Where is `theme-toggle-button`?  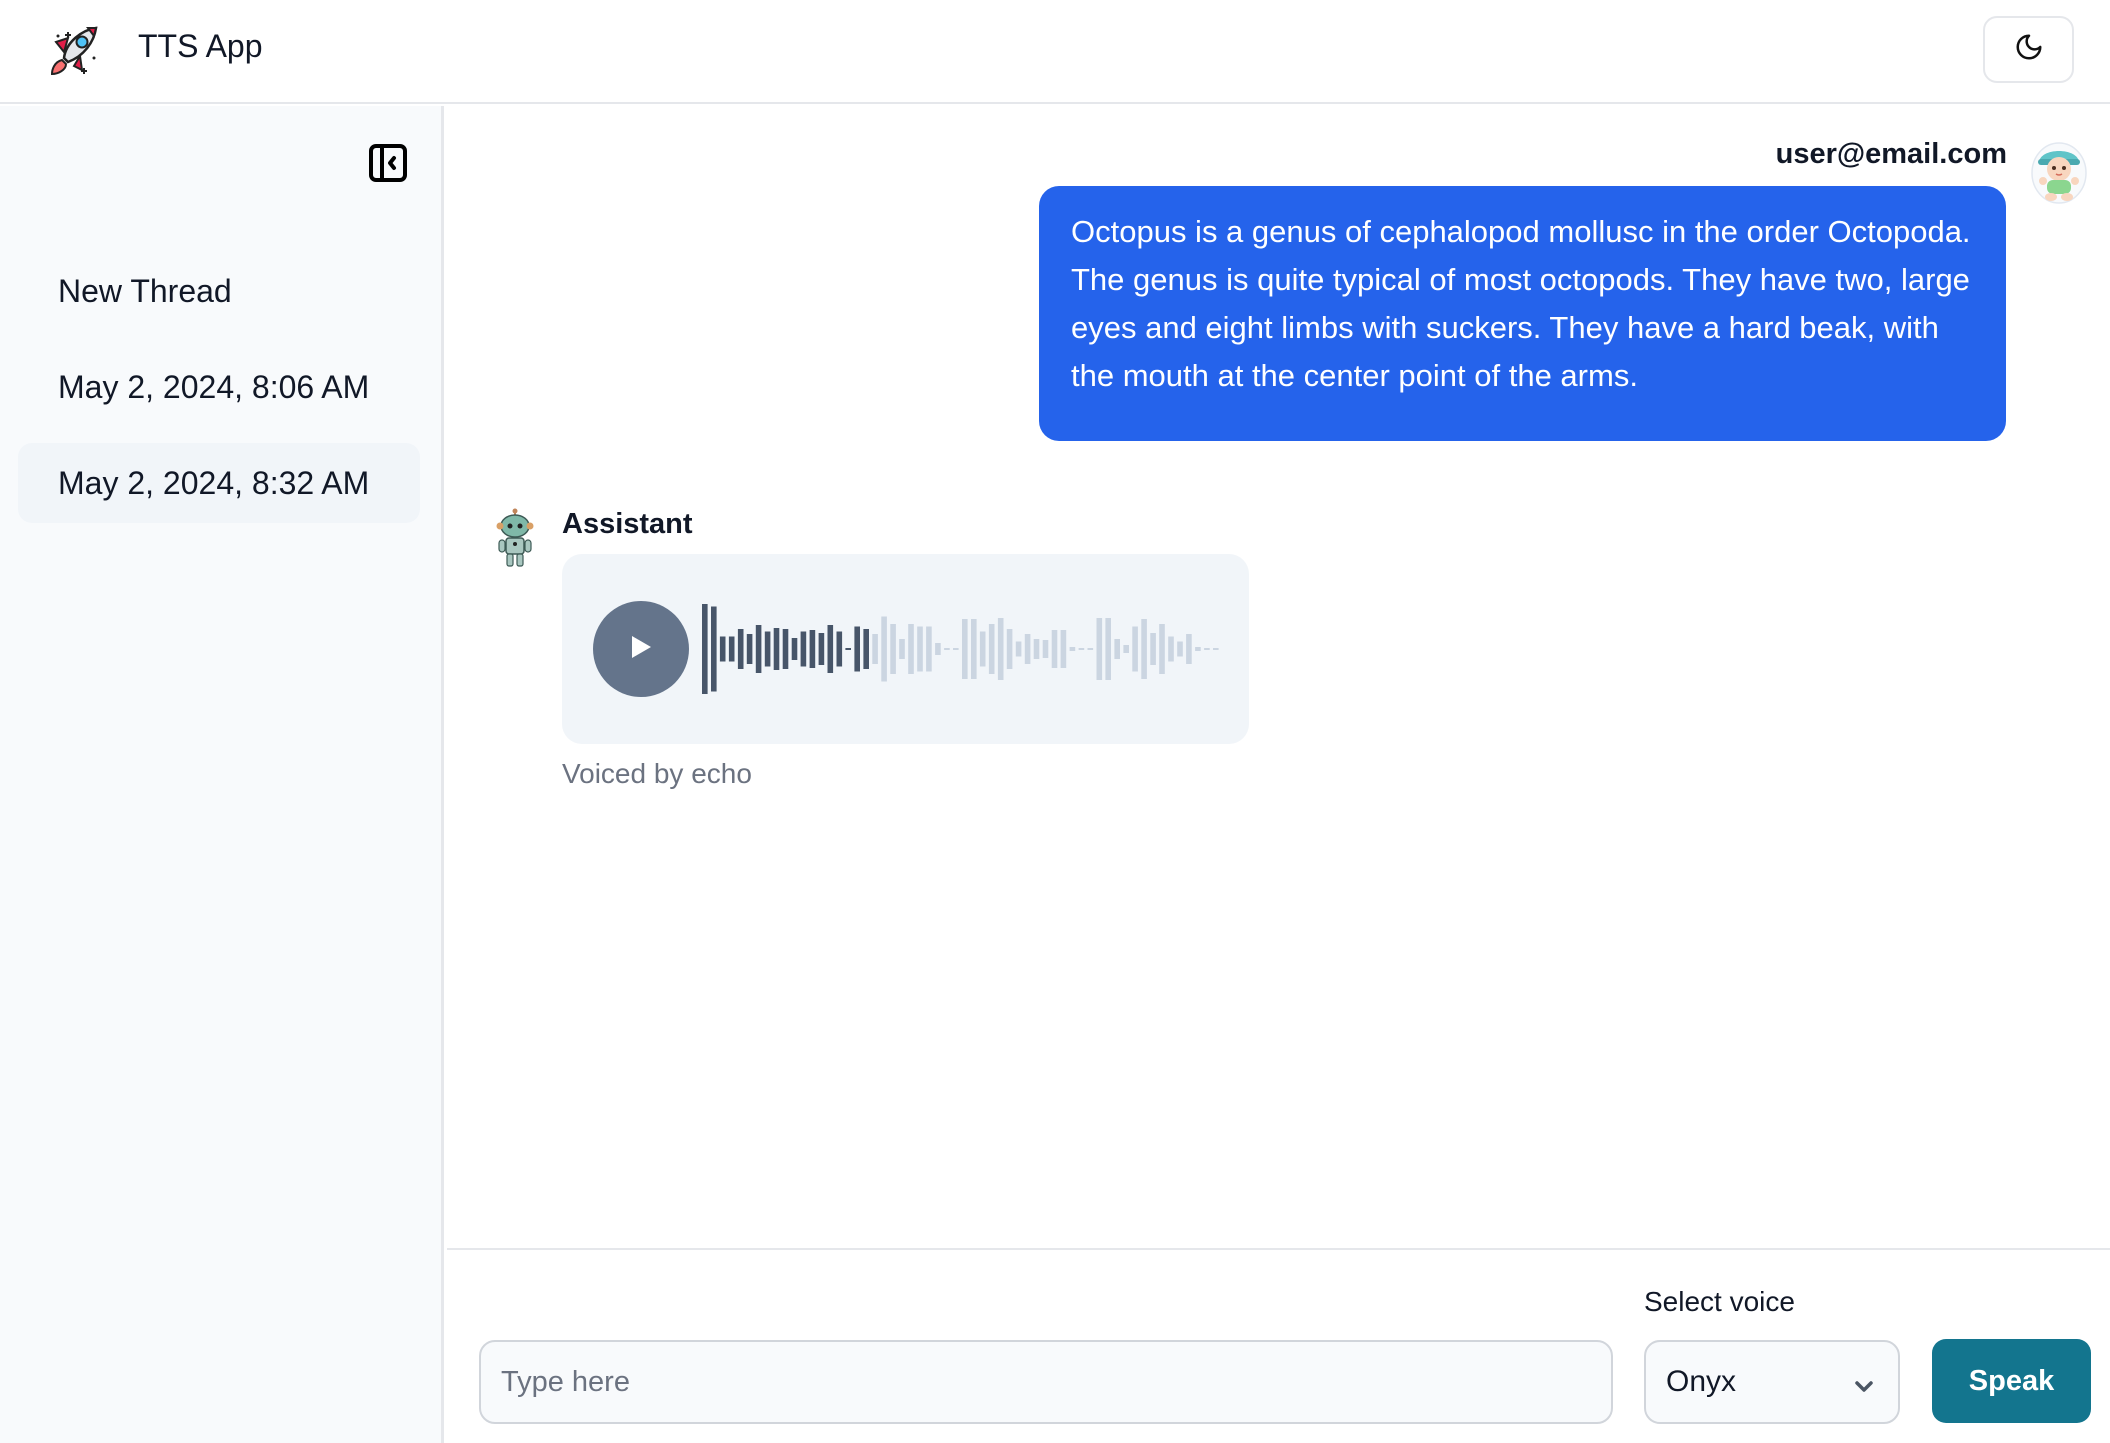 theme-toggle-button is located at coordinates (2028, 49).